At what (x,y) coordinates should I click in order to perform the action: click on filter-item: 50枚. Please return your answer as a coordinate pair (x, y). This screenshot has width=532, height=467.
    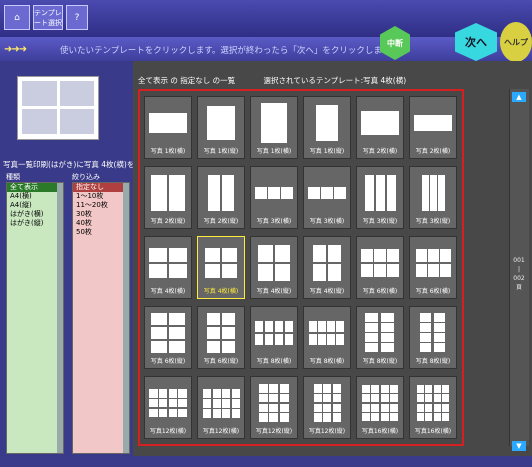
    Looking at the image, I should click on (101, 232).